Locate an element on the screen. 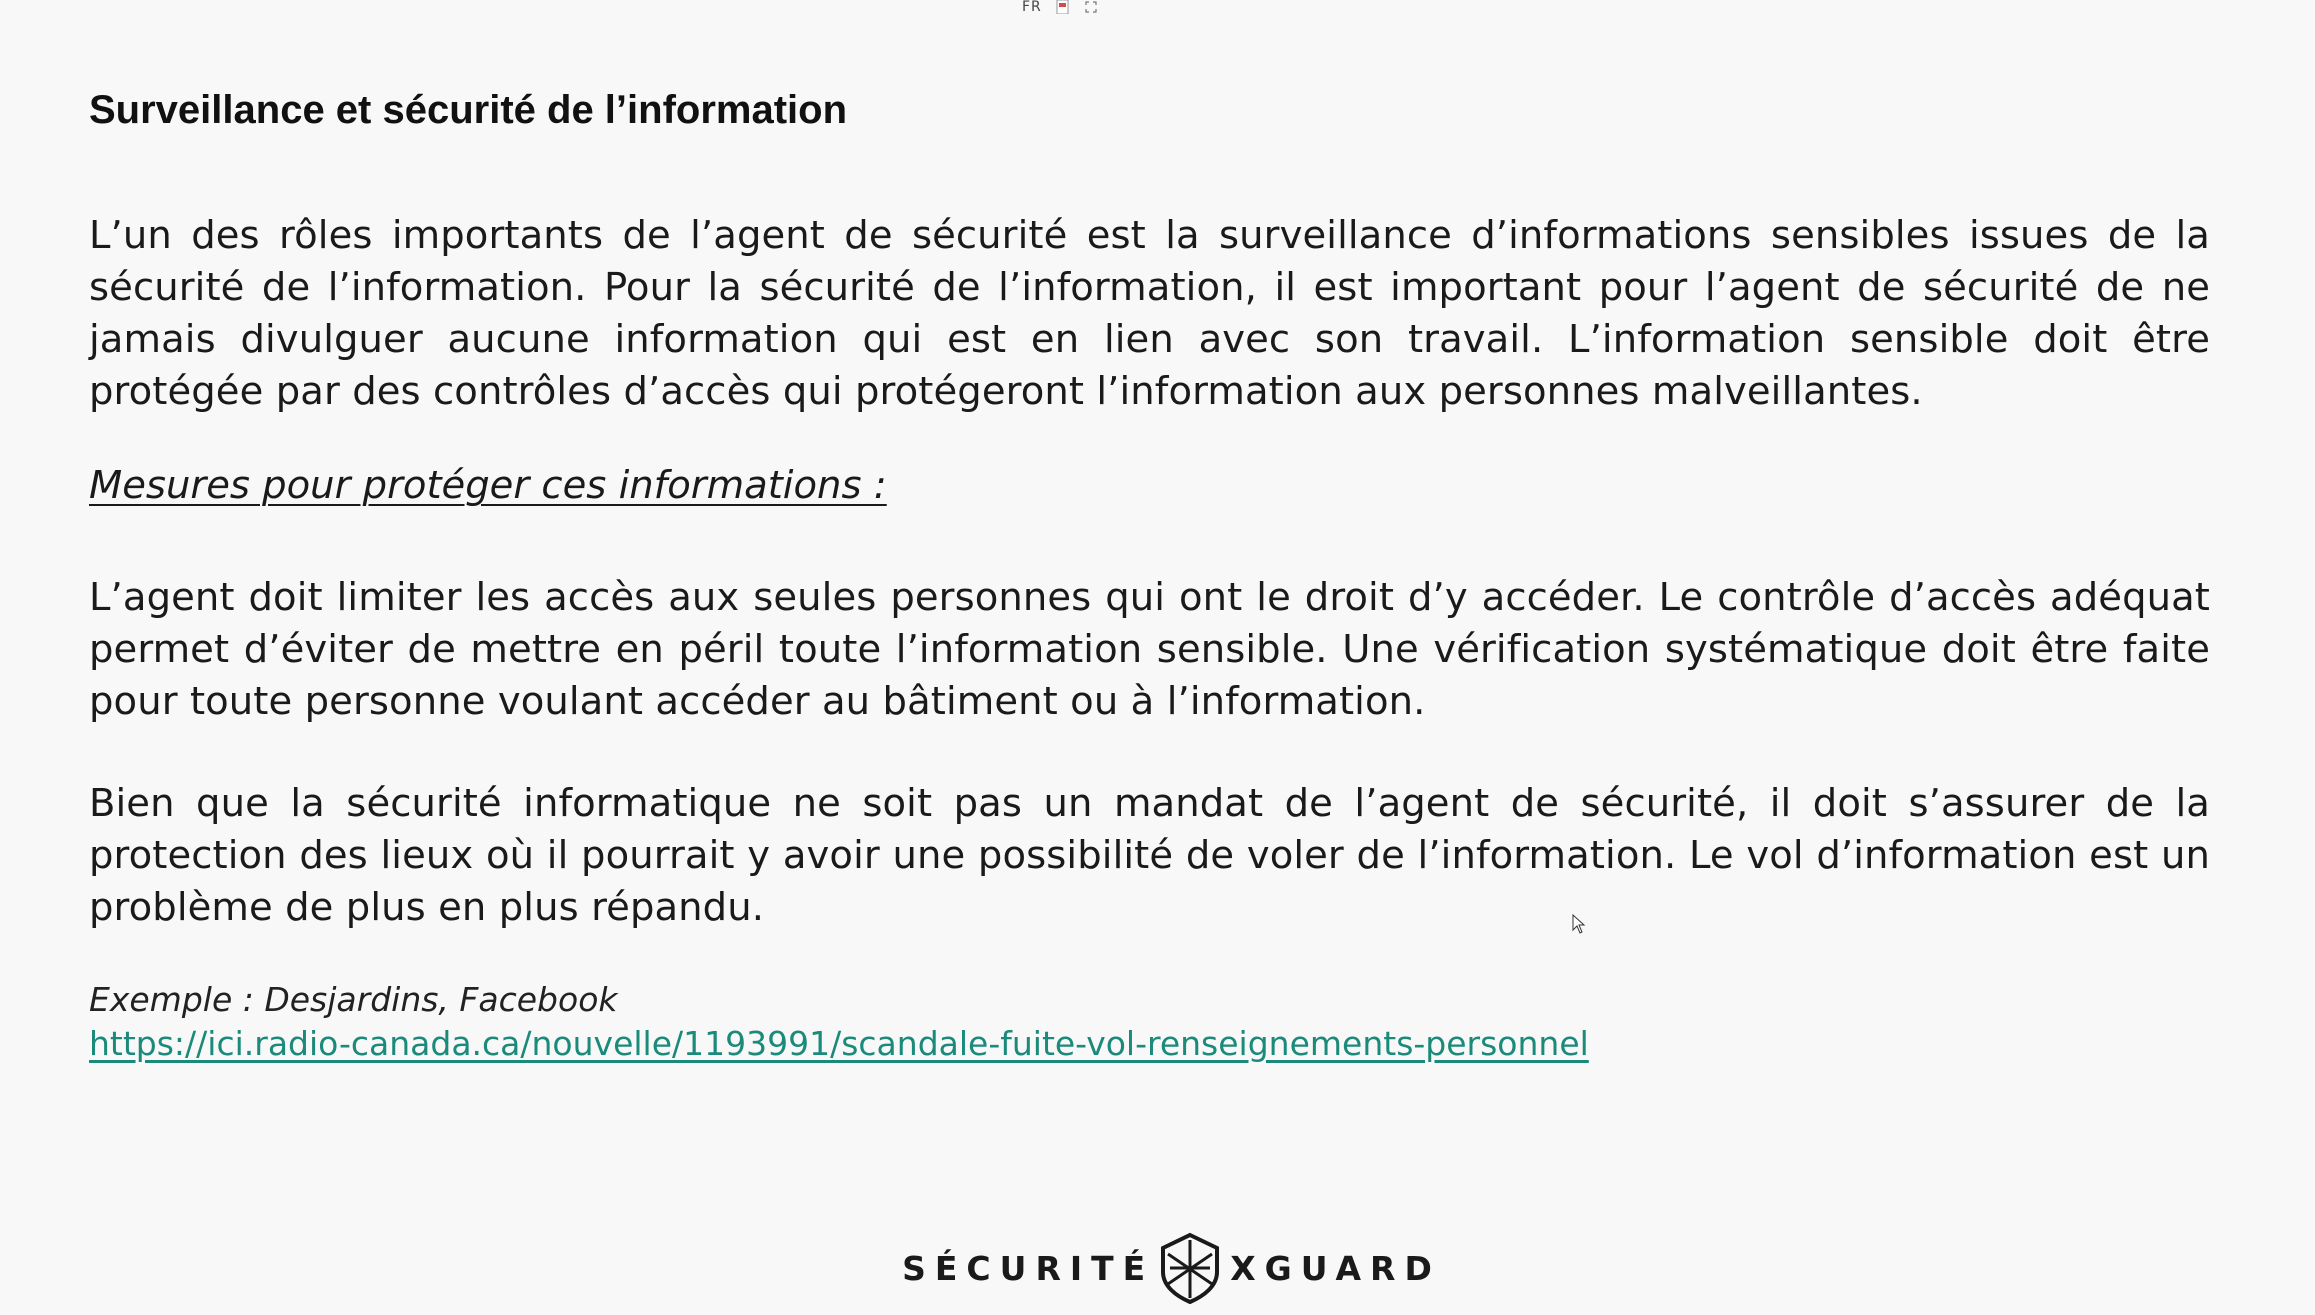 This screenshot has width=2315, height=1315. brand-name-left: SÉCURITÉ is located at coordinates (1028, 1268).